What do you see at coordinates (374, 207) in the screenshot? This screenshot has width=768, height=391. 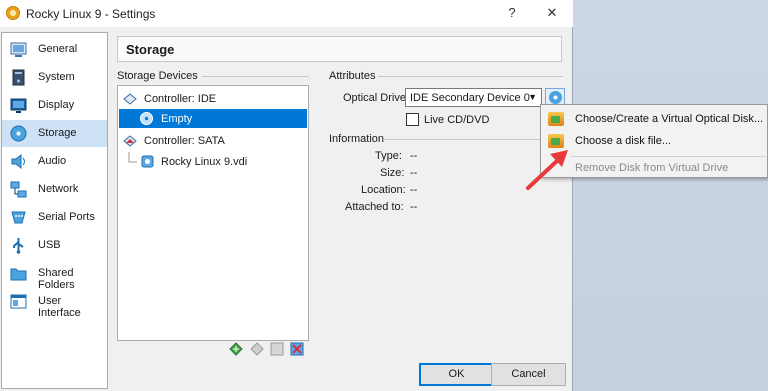 I see `attached-to-label: Attached to:` at bounding box center [374, 207].